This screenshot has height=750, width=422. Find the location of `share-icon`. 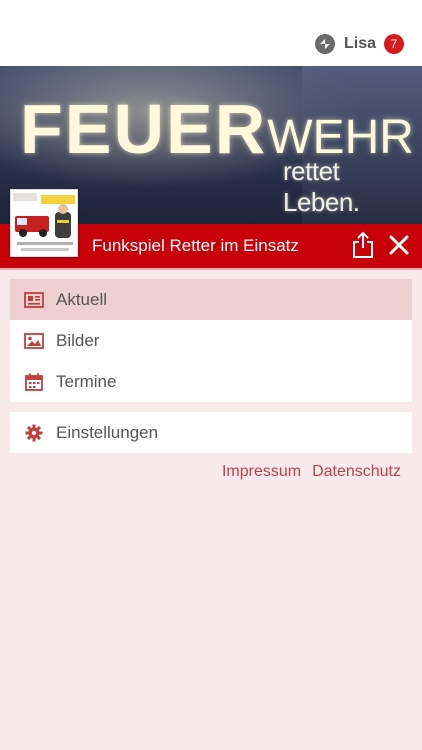

share-icon is located at coordinates (363, 245).